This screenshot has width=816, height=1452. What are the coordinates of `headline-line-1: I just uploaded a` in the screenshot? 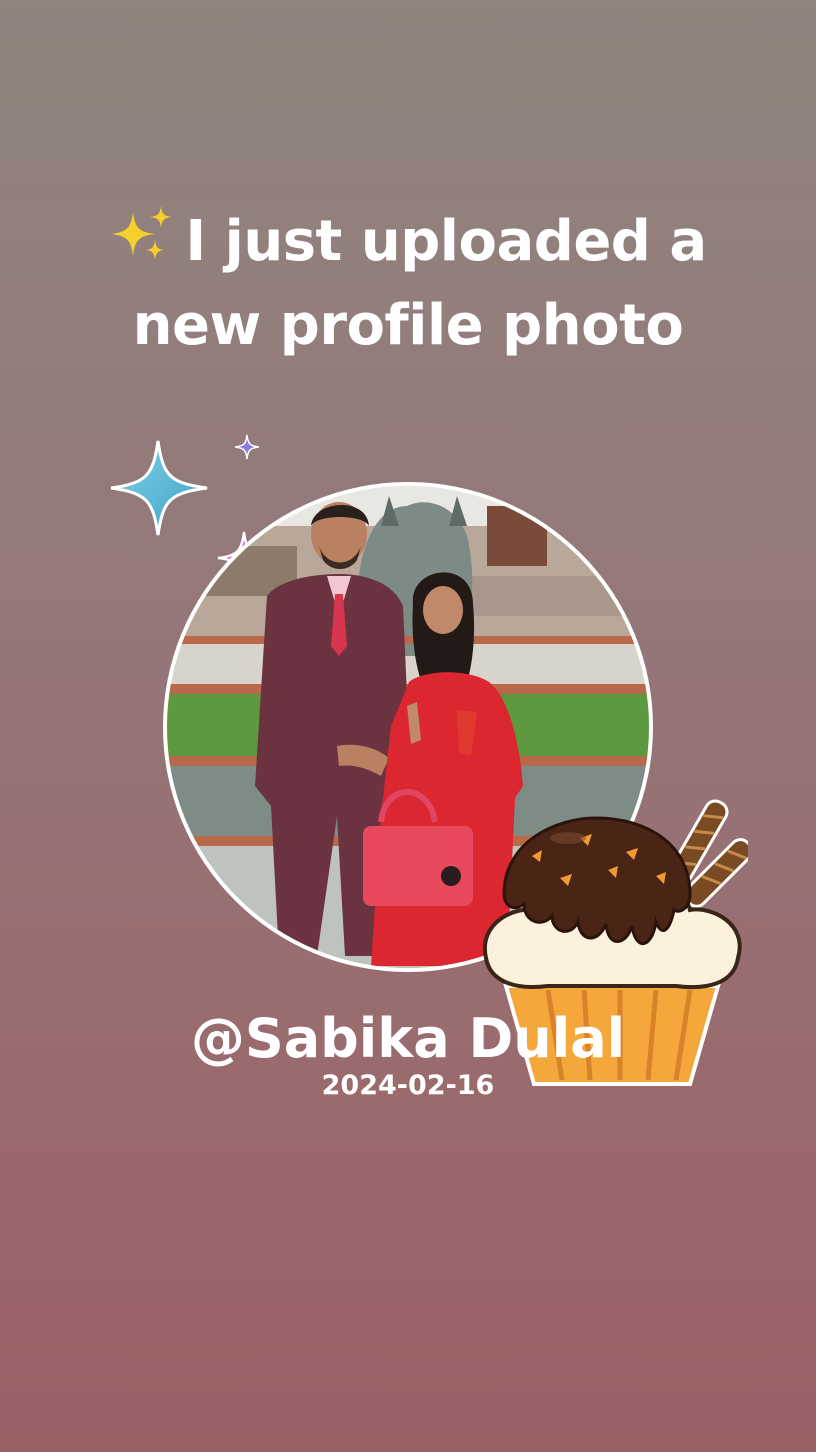 It's located at (408, 242).